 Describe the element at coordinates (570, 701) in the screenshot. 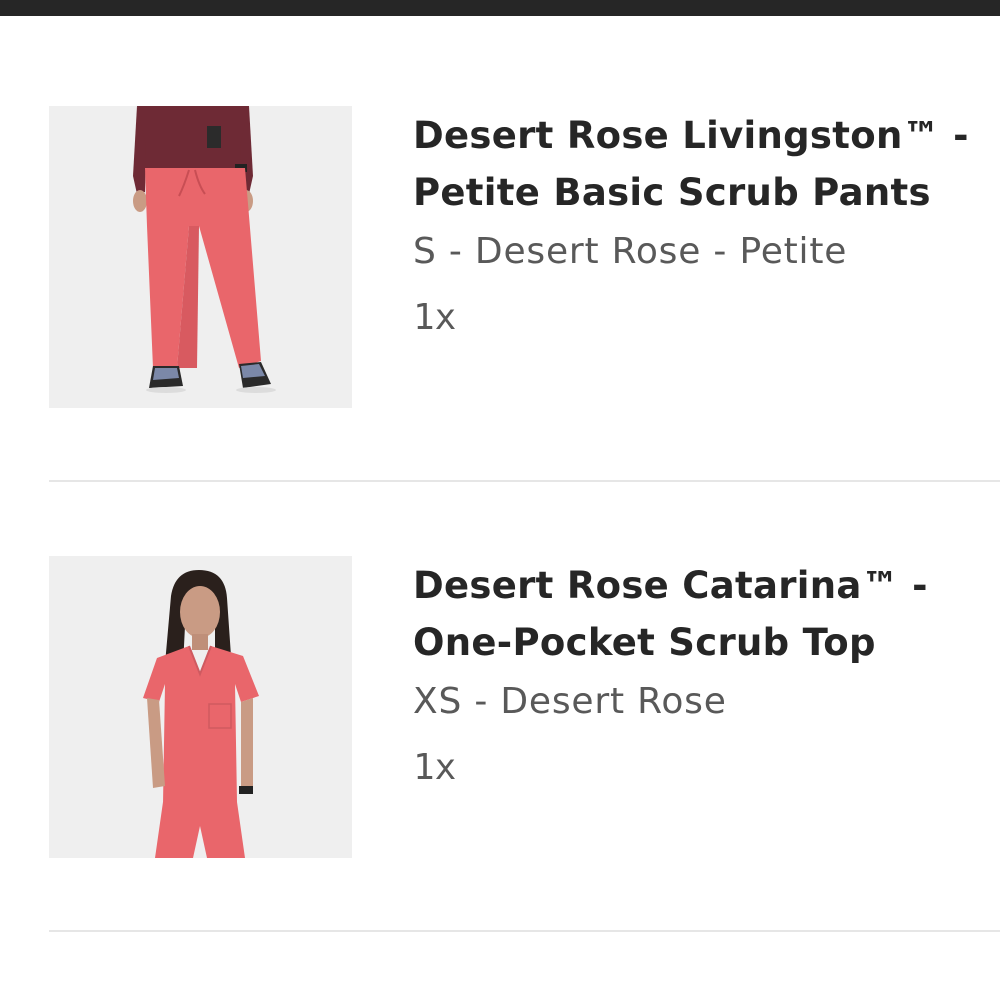

I see `product-variant: XS - Desert Rose` at that location.